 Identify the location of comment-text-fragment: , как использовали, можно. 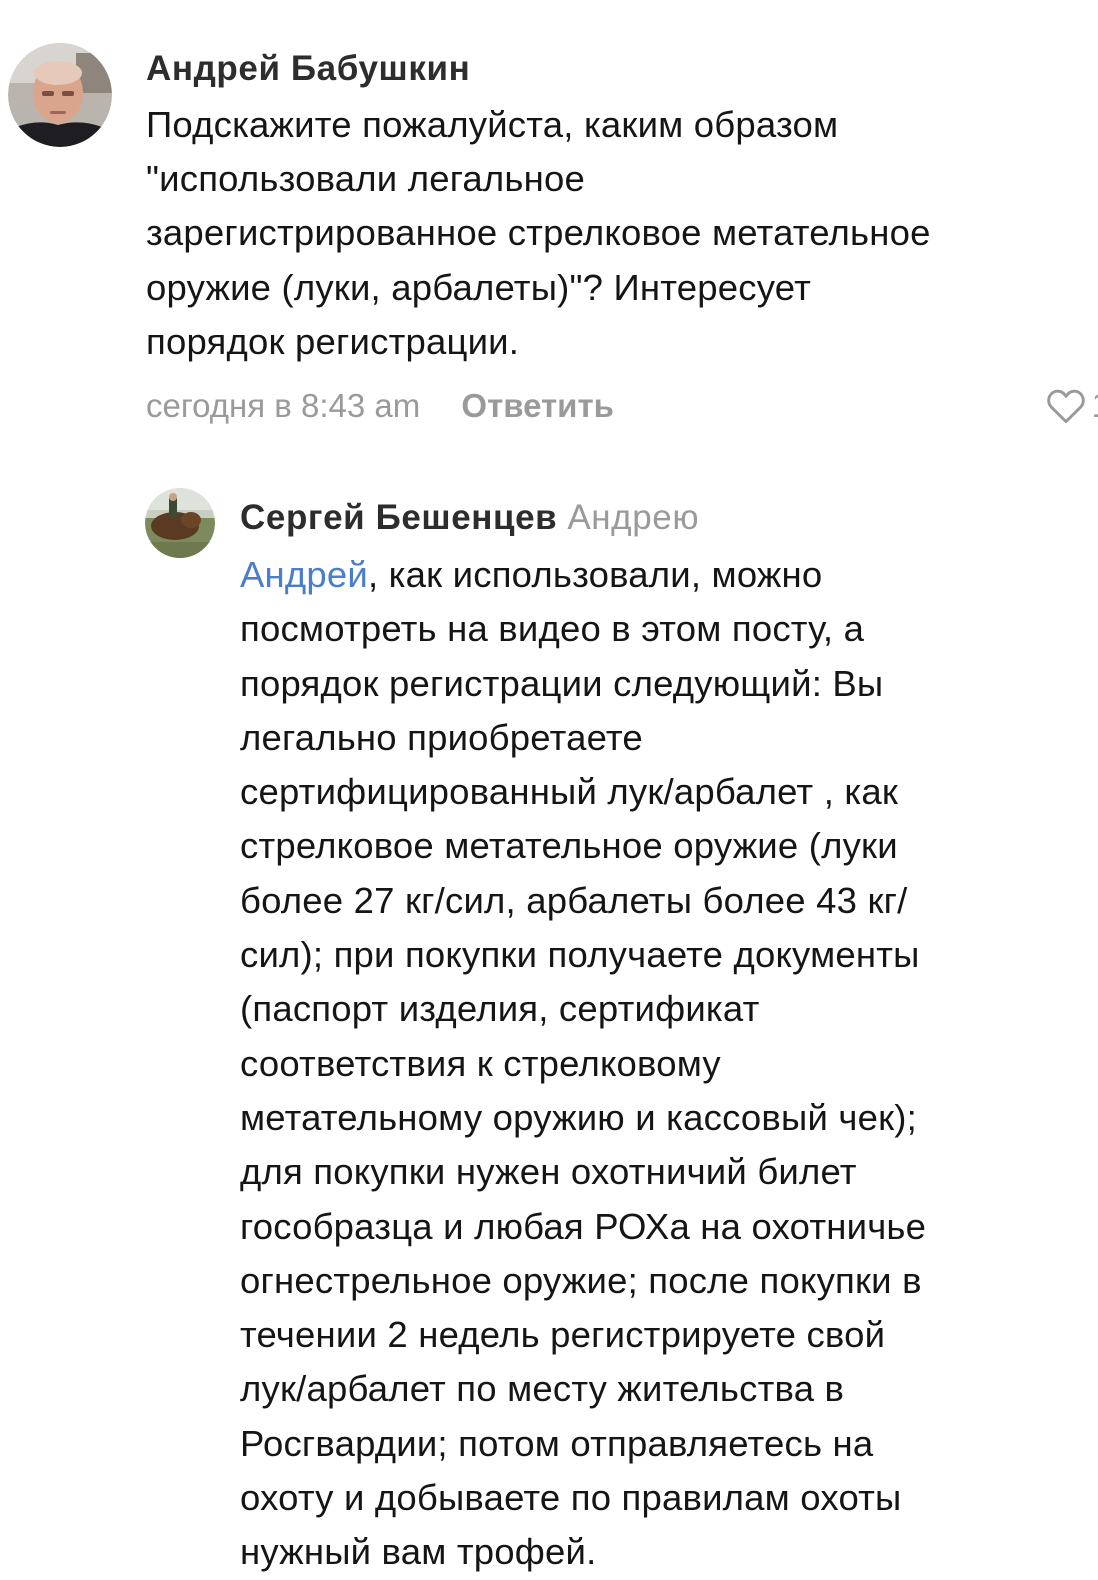
(595, 574).